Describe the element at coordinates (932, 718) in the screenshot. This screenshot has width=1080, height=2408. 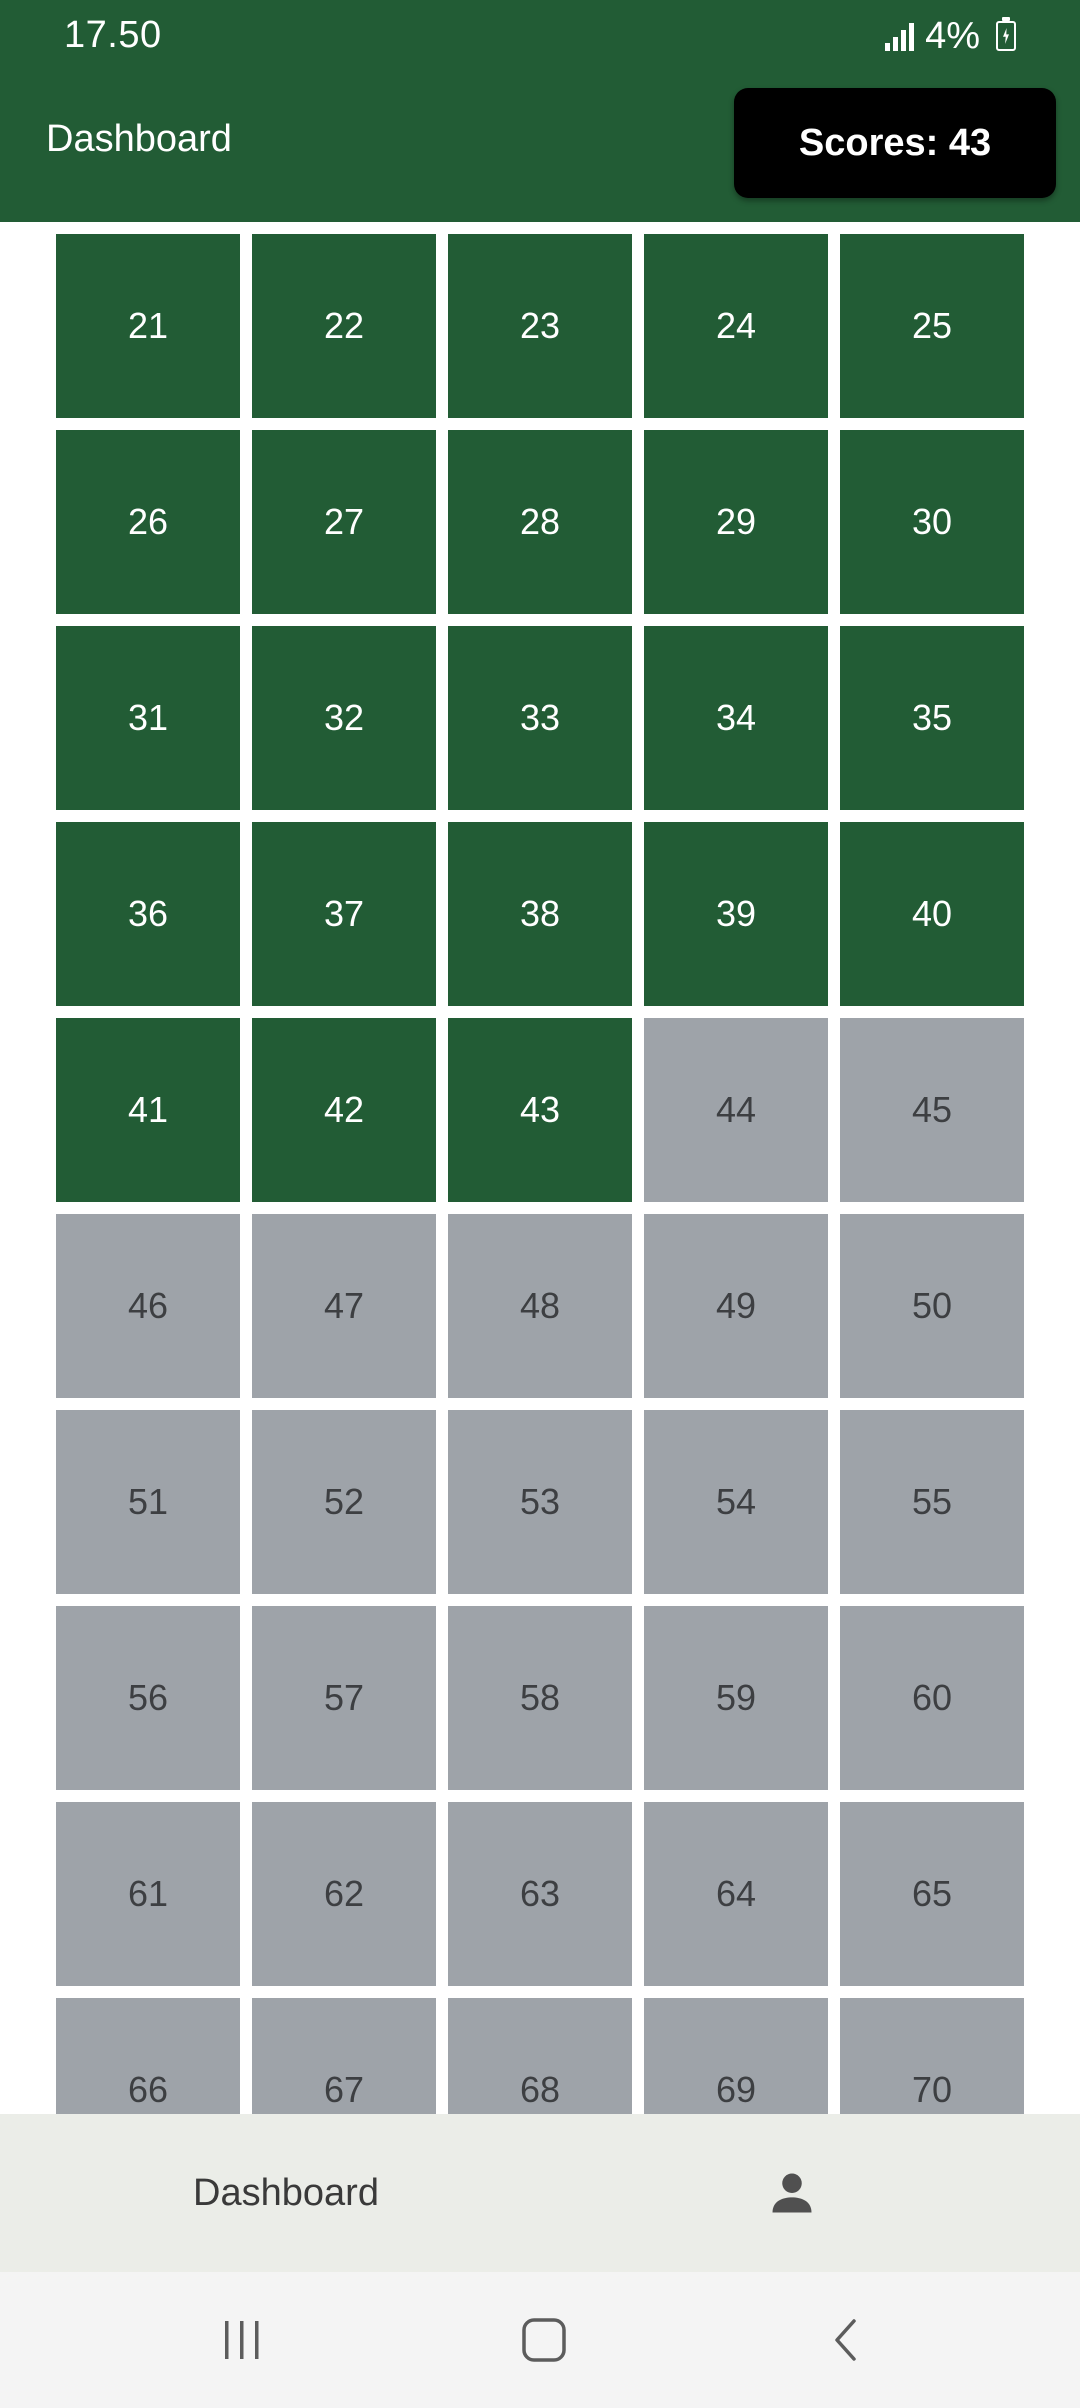
I see `level-cell: 35` at that location.